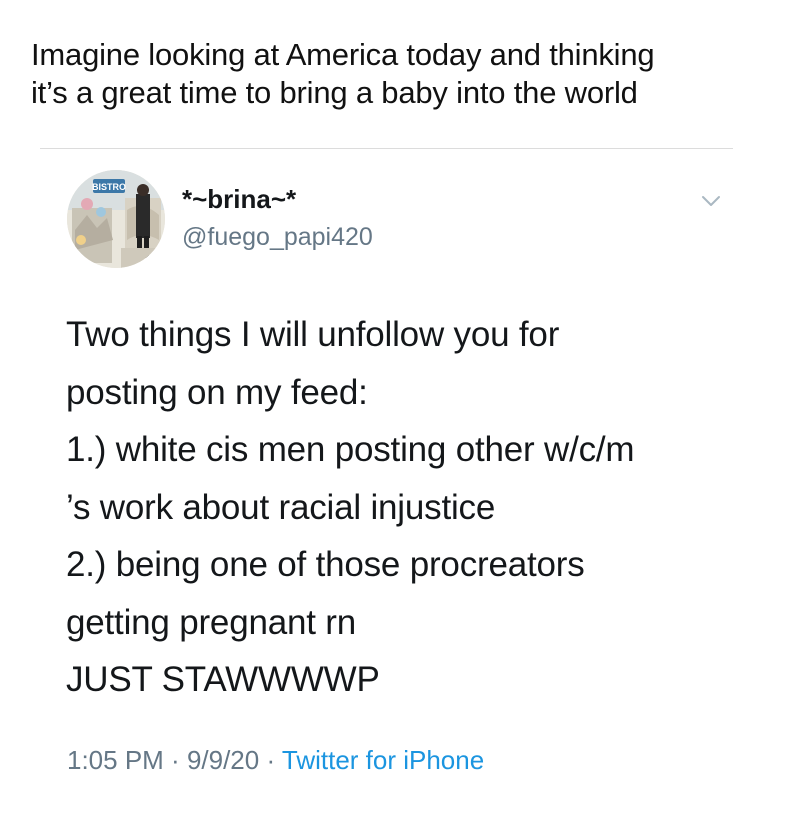 Image resolution: width=788 pixels, height=829 pixels. Describe the element at coordinates (281, 507) in the screenshot. I see `tweet-text-line: ’s work about racial injustice` at that location.